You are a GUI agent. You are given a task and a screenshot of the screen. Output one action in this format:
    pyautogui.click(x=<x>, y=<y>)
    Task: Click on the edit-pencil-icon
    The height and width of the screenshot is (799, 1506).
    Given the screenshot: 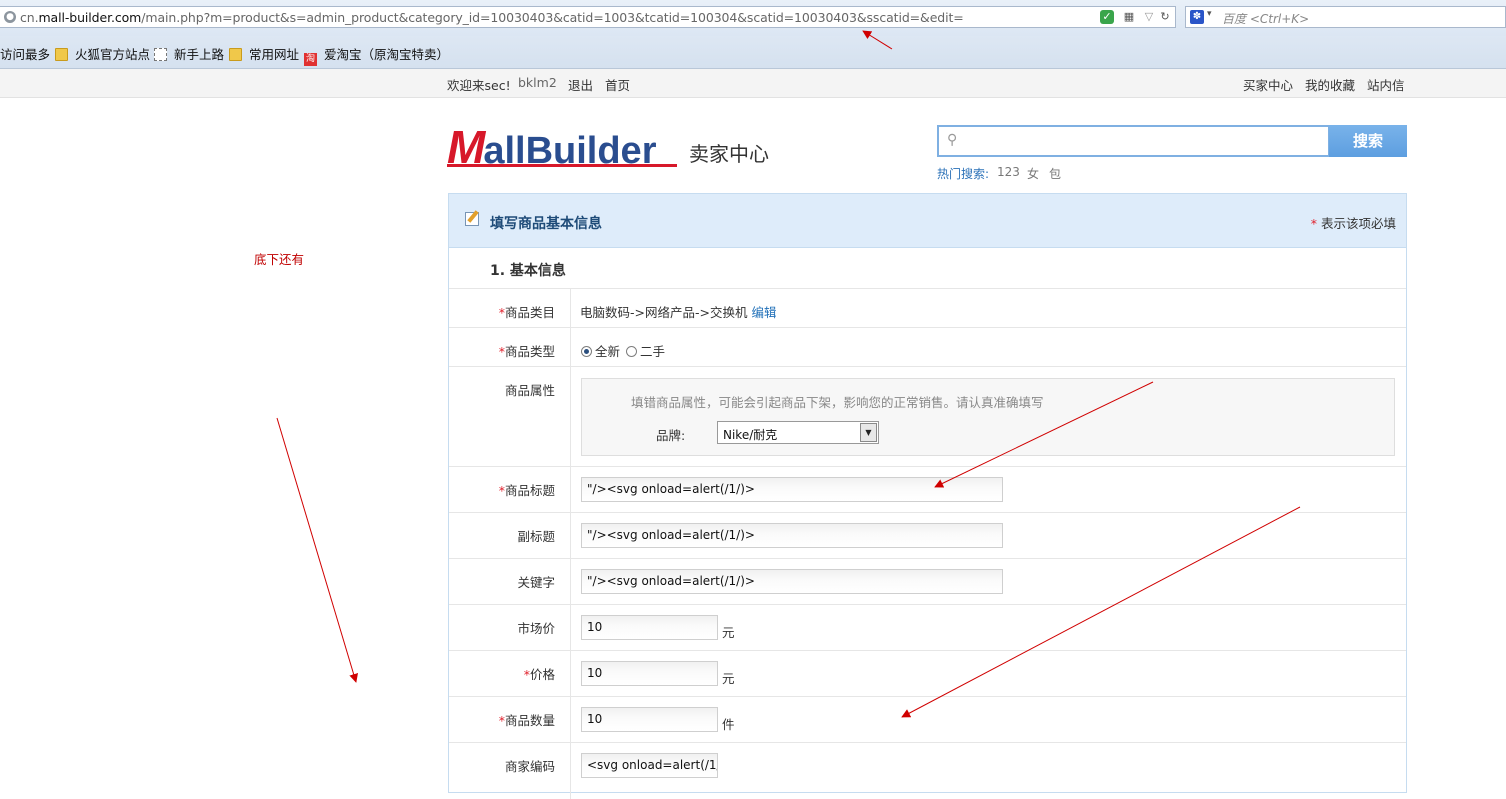 What is the action you would take?
    pyautogui.click(x=472, y=219)
    